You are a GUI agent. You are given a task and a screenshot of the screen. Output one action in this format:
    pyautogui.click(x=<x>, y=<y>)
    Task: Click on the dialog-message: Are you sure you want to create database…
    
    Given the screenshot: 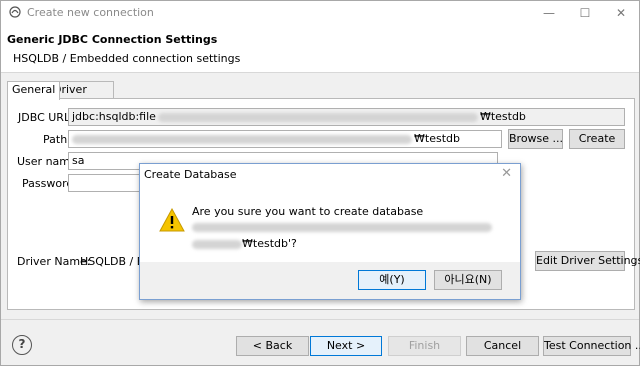 What is the action you would take?
    pyautogui.click(x=352, y=228)
    